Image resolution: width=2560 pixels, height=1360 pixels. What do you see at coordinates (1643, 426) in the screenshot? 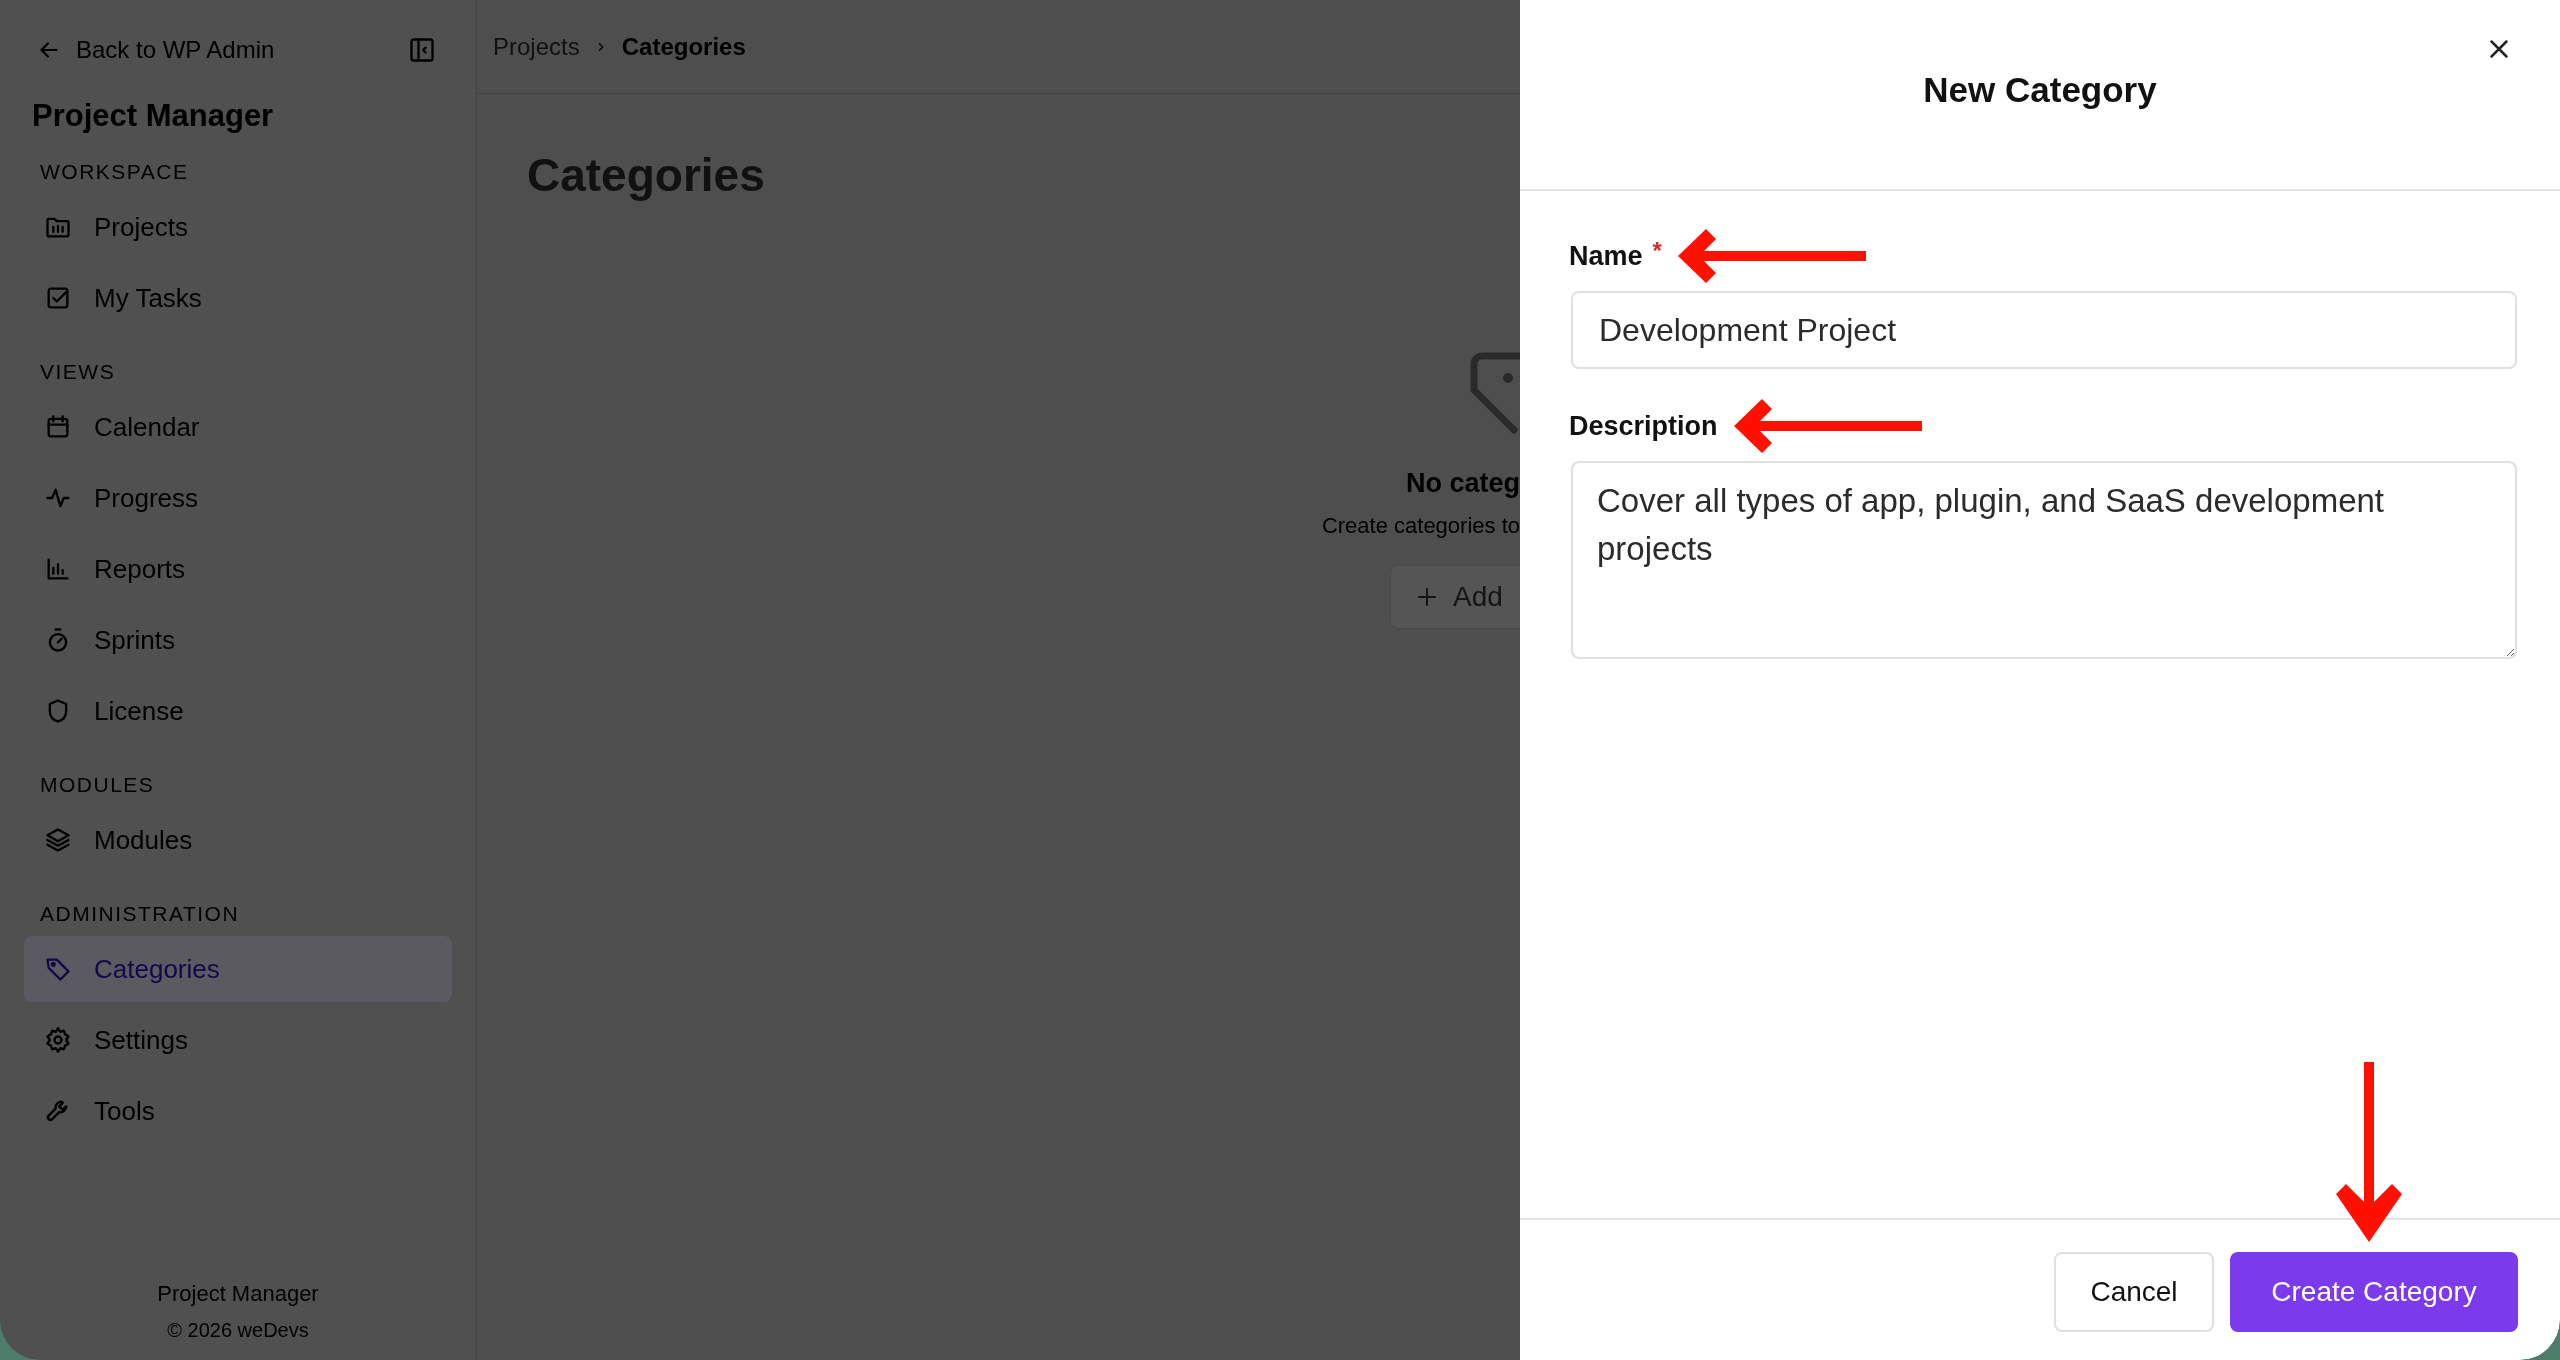
I see `field-label: Description` at bounding box center [1643, 426].